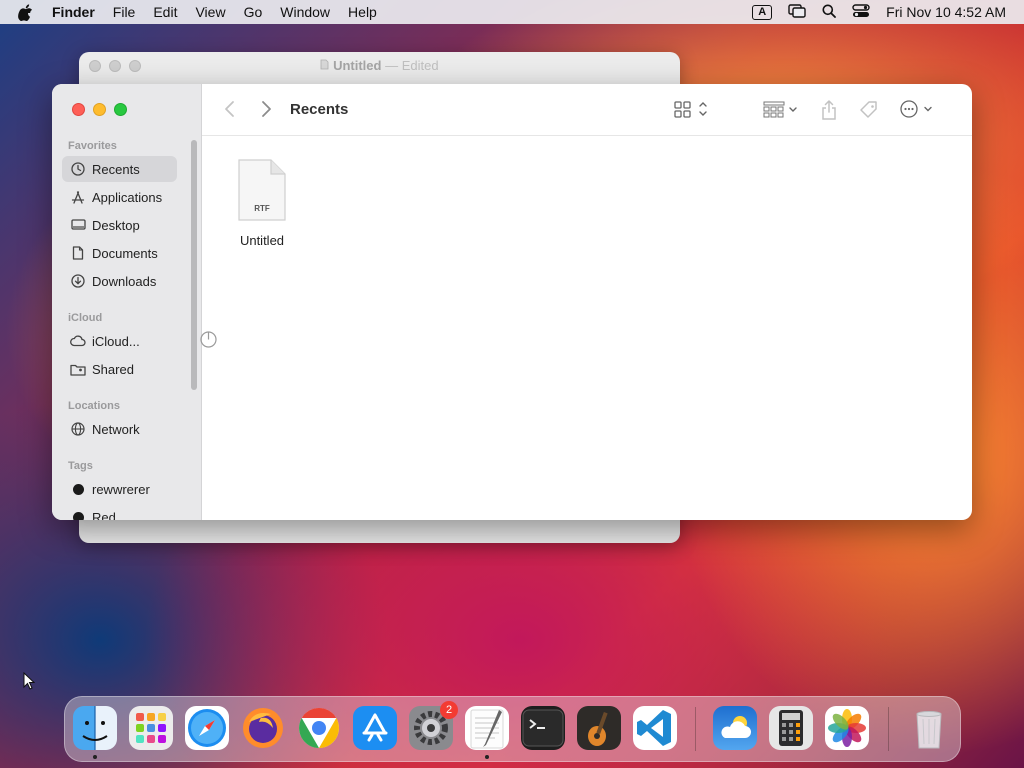 This screenshot has height=768, width=1024. I want to click on more-actions-icon, so click(918, 109).